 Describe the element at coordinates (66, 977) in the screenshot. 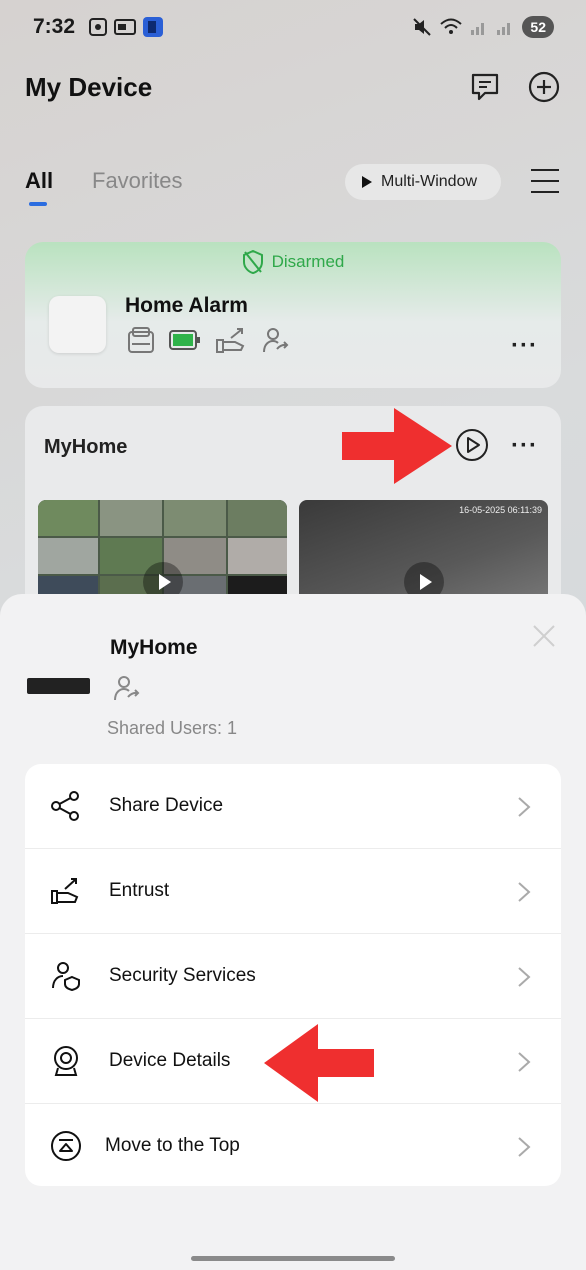

I see `user-shield-icon` at that location.